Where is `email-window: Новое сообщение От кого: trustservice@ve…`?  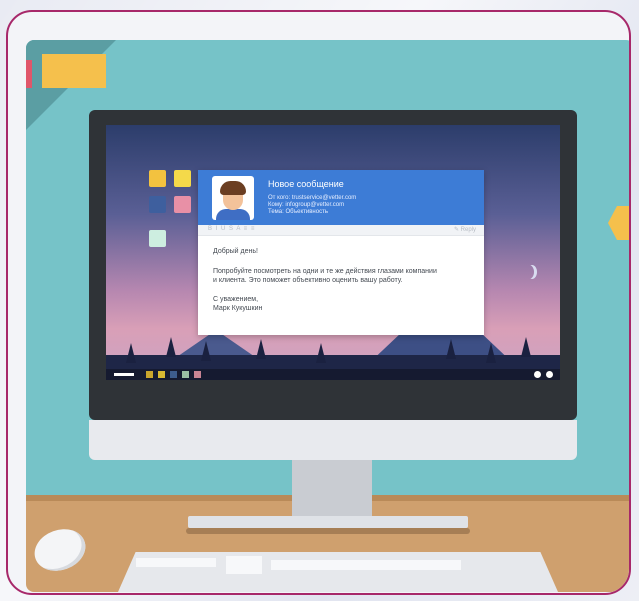 email-window: Новое сообщение От кого: trustservice@ve… is located at coordinates (341, 252).